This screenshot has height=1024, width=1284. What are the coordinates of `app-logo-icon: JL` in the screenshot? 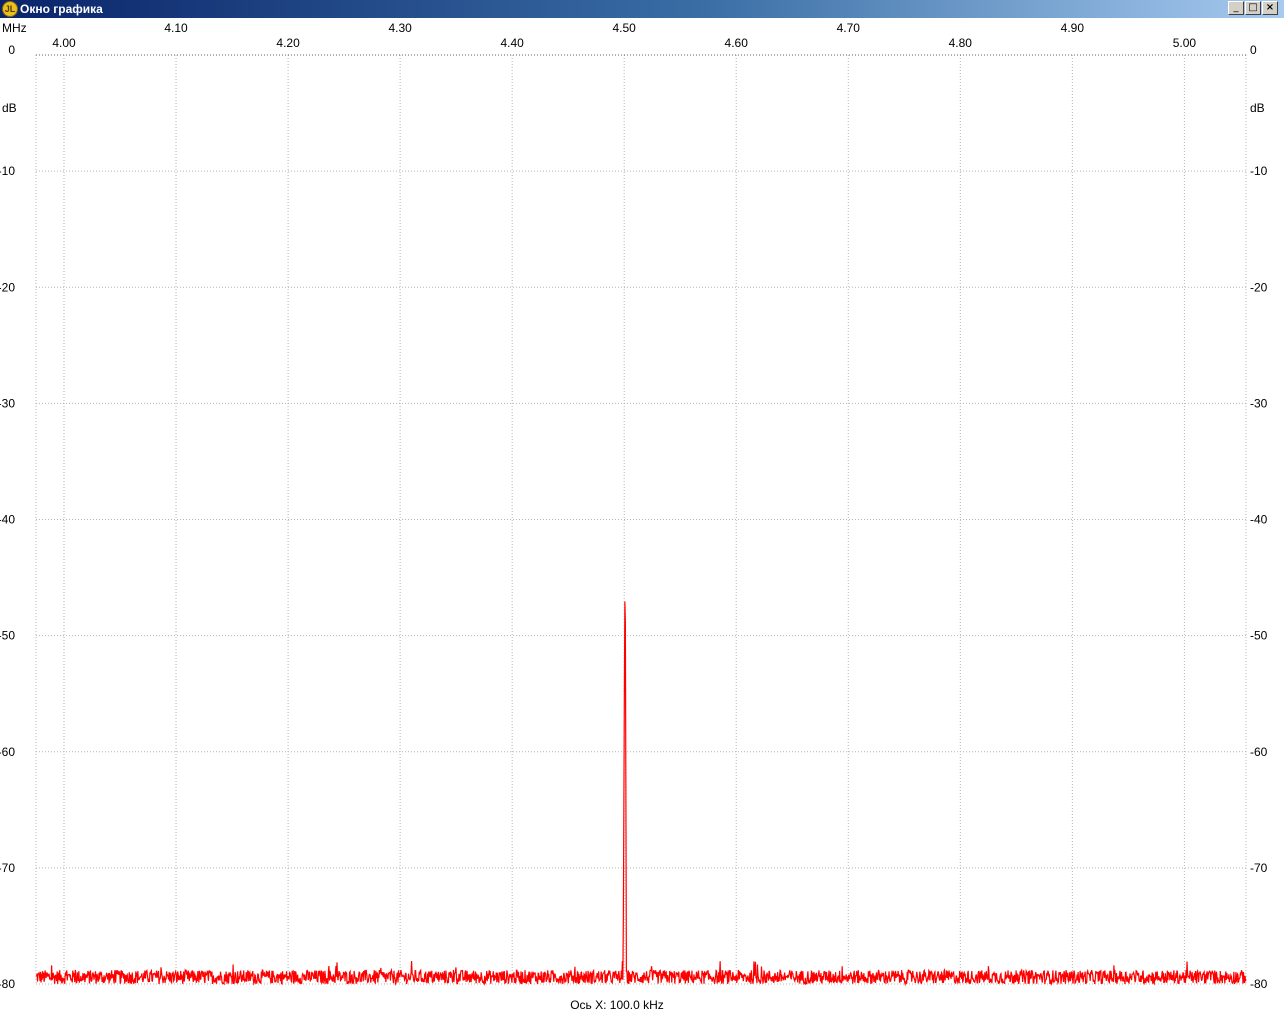 It's located at (10, 9).